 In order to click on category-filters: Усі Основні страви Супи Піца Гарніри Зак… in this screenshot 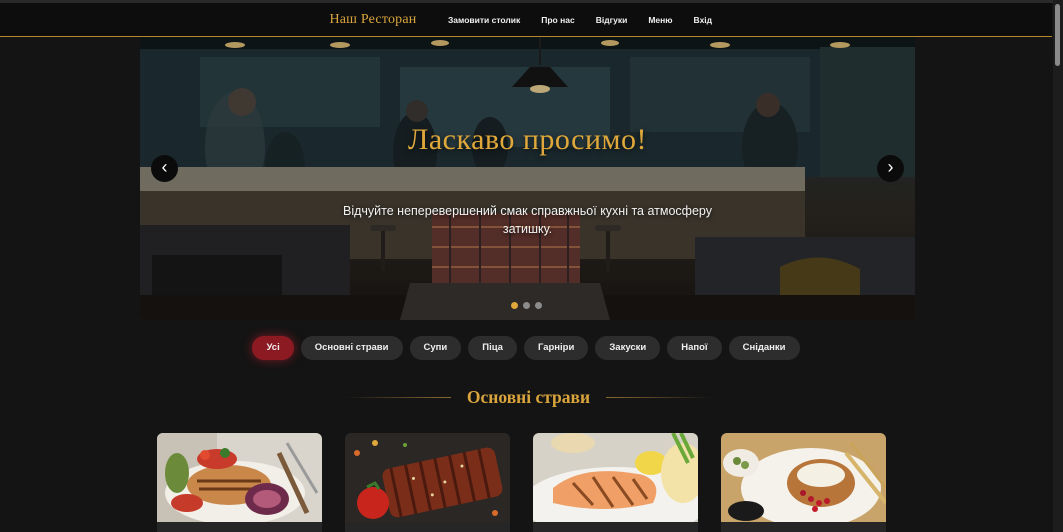, I will do `click(526, 348)`.